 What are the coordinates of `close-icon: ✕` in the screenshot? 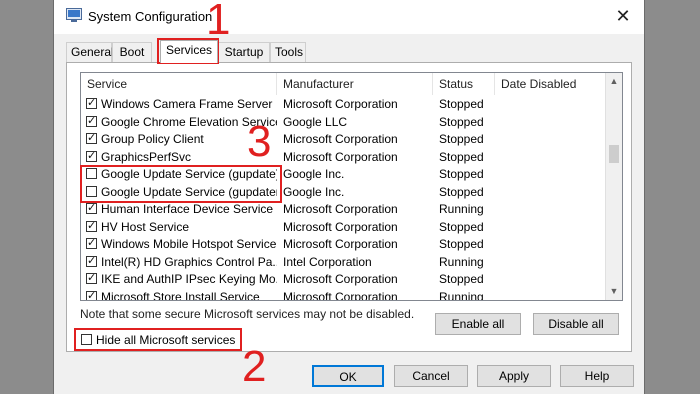 It's located at (623, 17).